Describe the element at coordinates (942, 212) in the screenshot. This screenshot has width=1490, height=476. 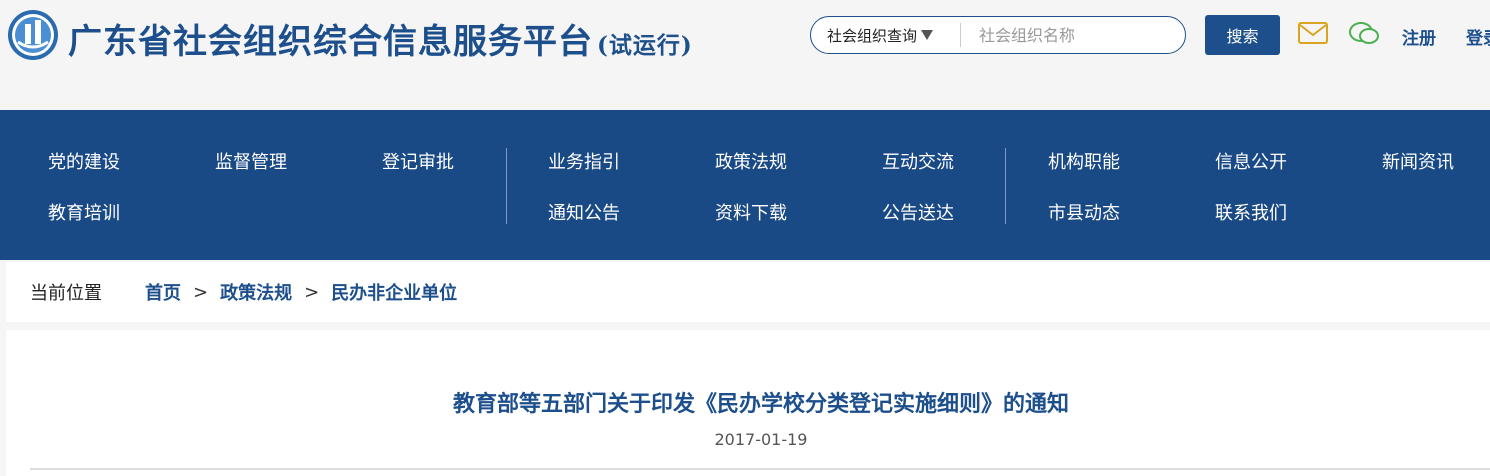
I see `nav-item-announcements: 公告送达` at that location.